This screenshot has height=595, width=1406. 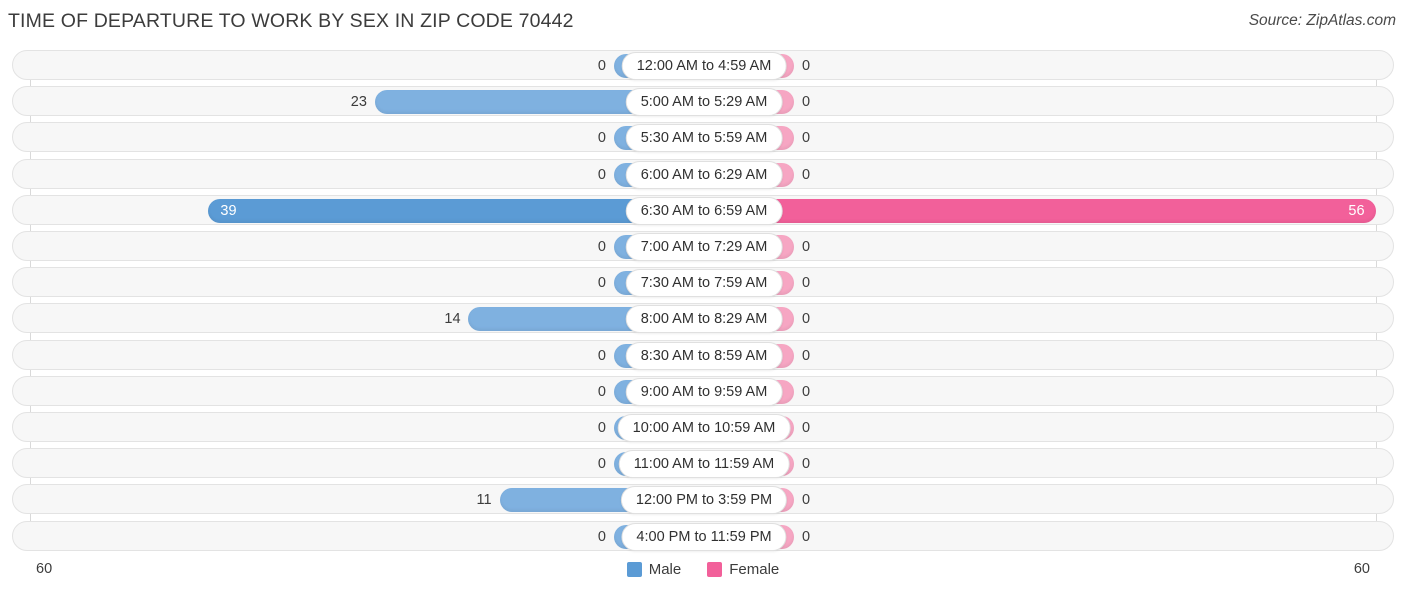 I want to click on category-label: 12:00 PM to 3:59 PM, so click(x=704, y=500).